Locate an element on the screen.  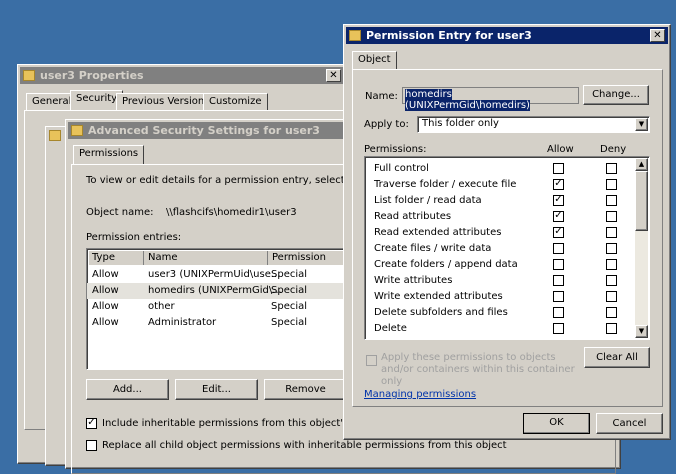
column-name: Name is located at coordinates (160, 258).